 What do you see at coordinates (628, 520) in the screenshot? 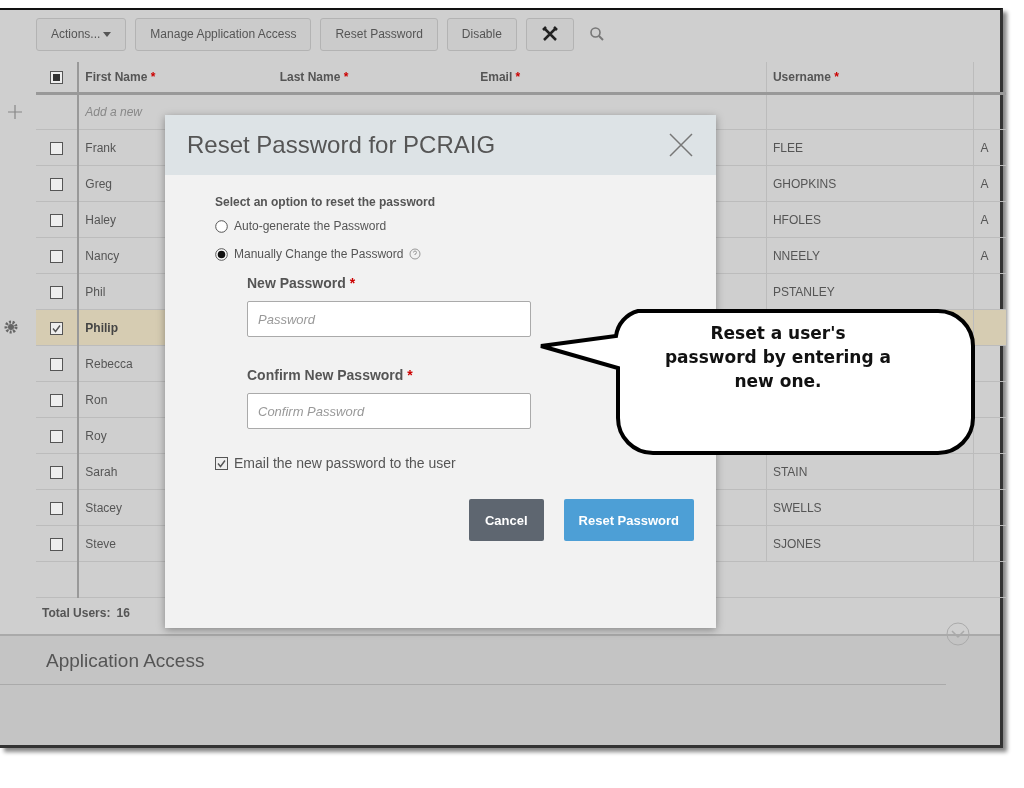
I see `reset-password-button: Reset Password` at bounding box center [628, 520].